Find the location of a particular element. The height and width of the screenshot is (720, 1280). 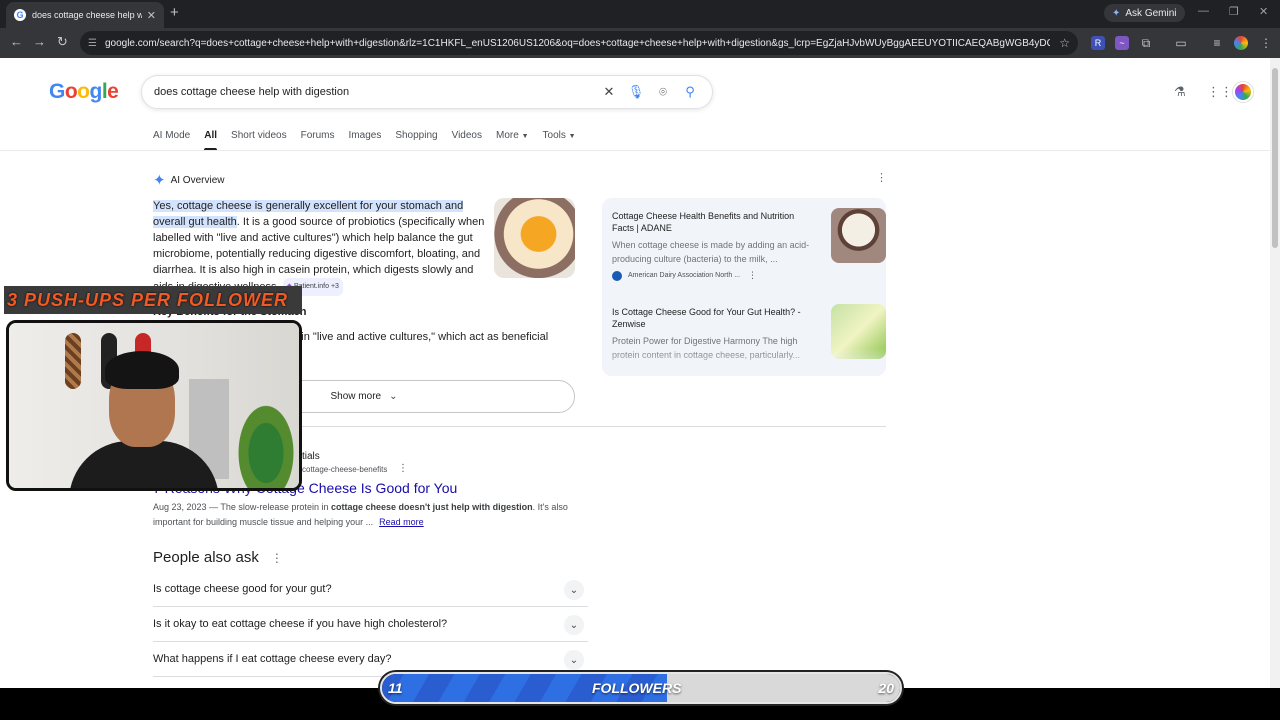

result-date: Aug 23, 2023 — is located at coordinates (186, 507).